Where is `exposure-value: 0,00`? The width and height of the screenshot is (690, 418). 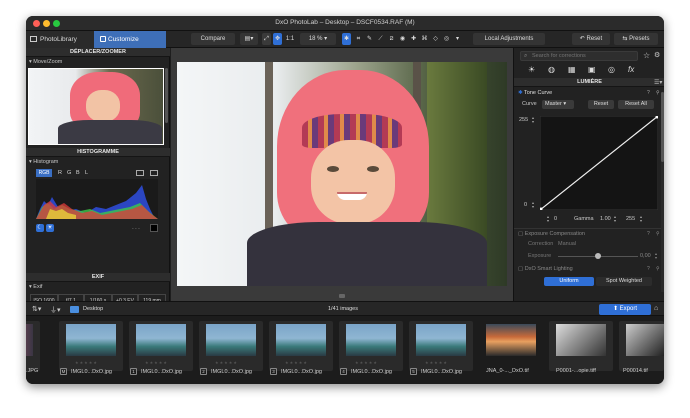 exposure-value: 0,00 is located at coordinates (645, 256).